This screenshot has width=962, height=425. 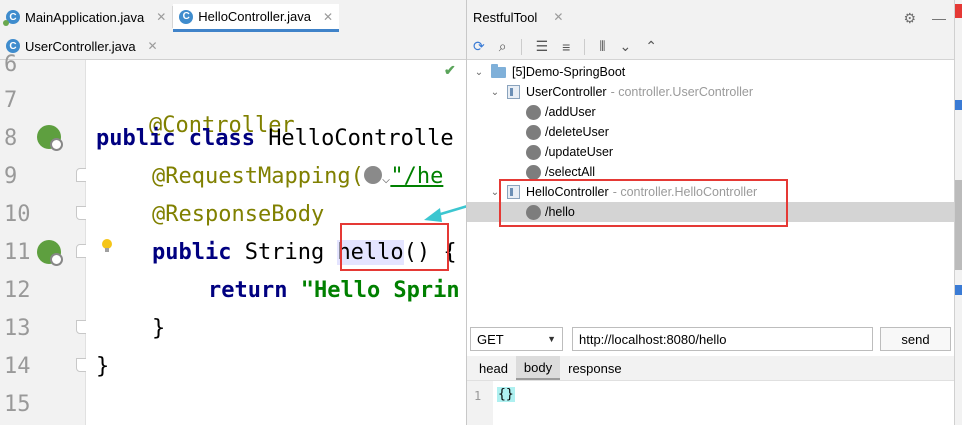 What do you see at coordinates (958, 11) in the screenshot?
I see `notification-icon` at bounding box center [958, 11].